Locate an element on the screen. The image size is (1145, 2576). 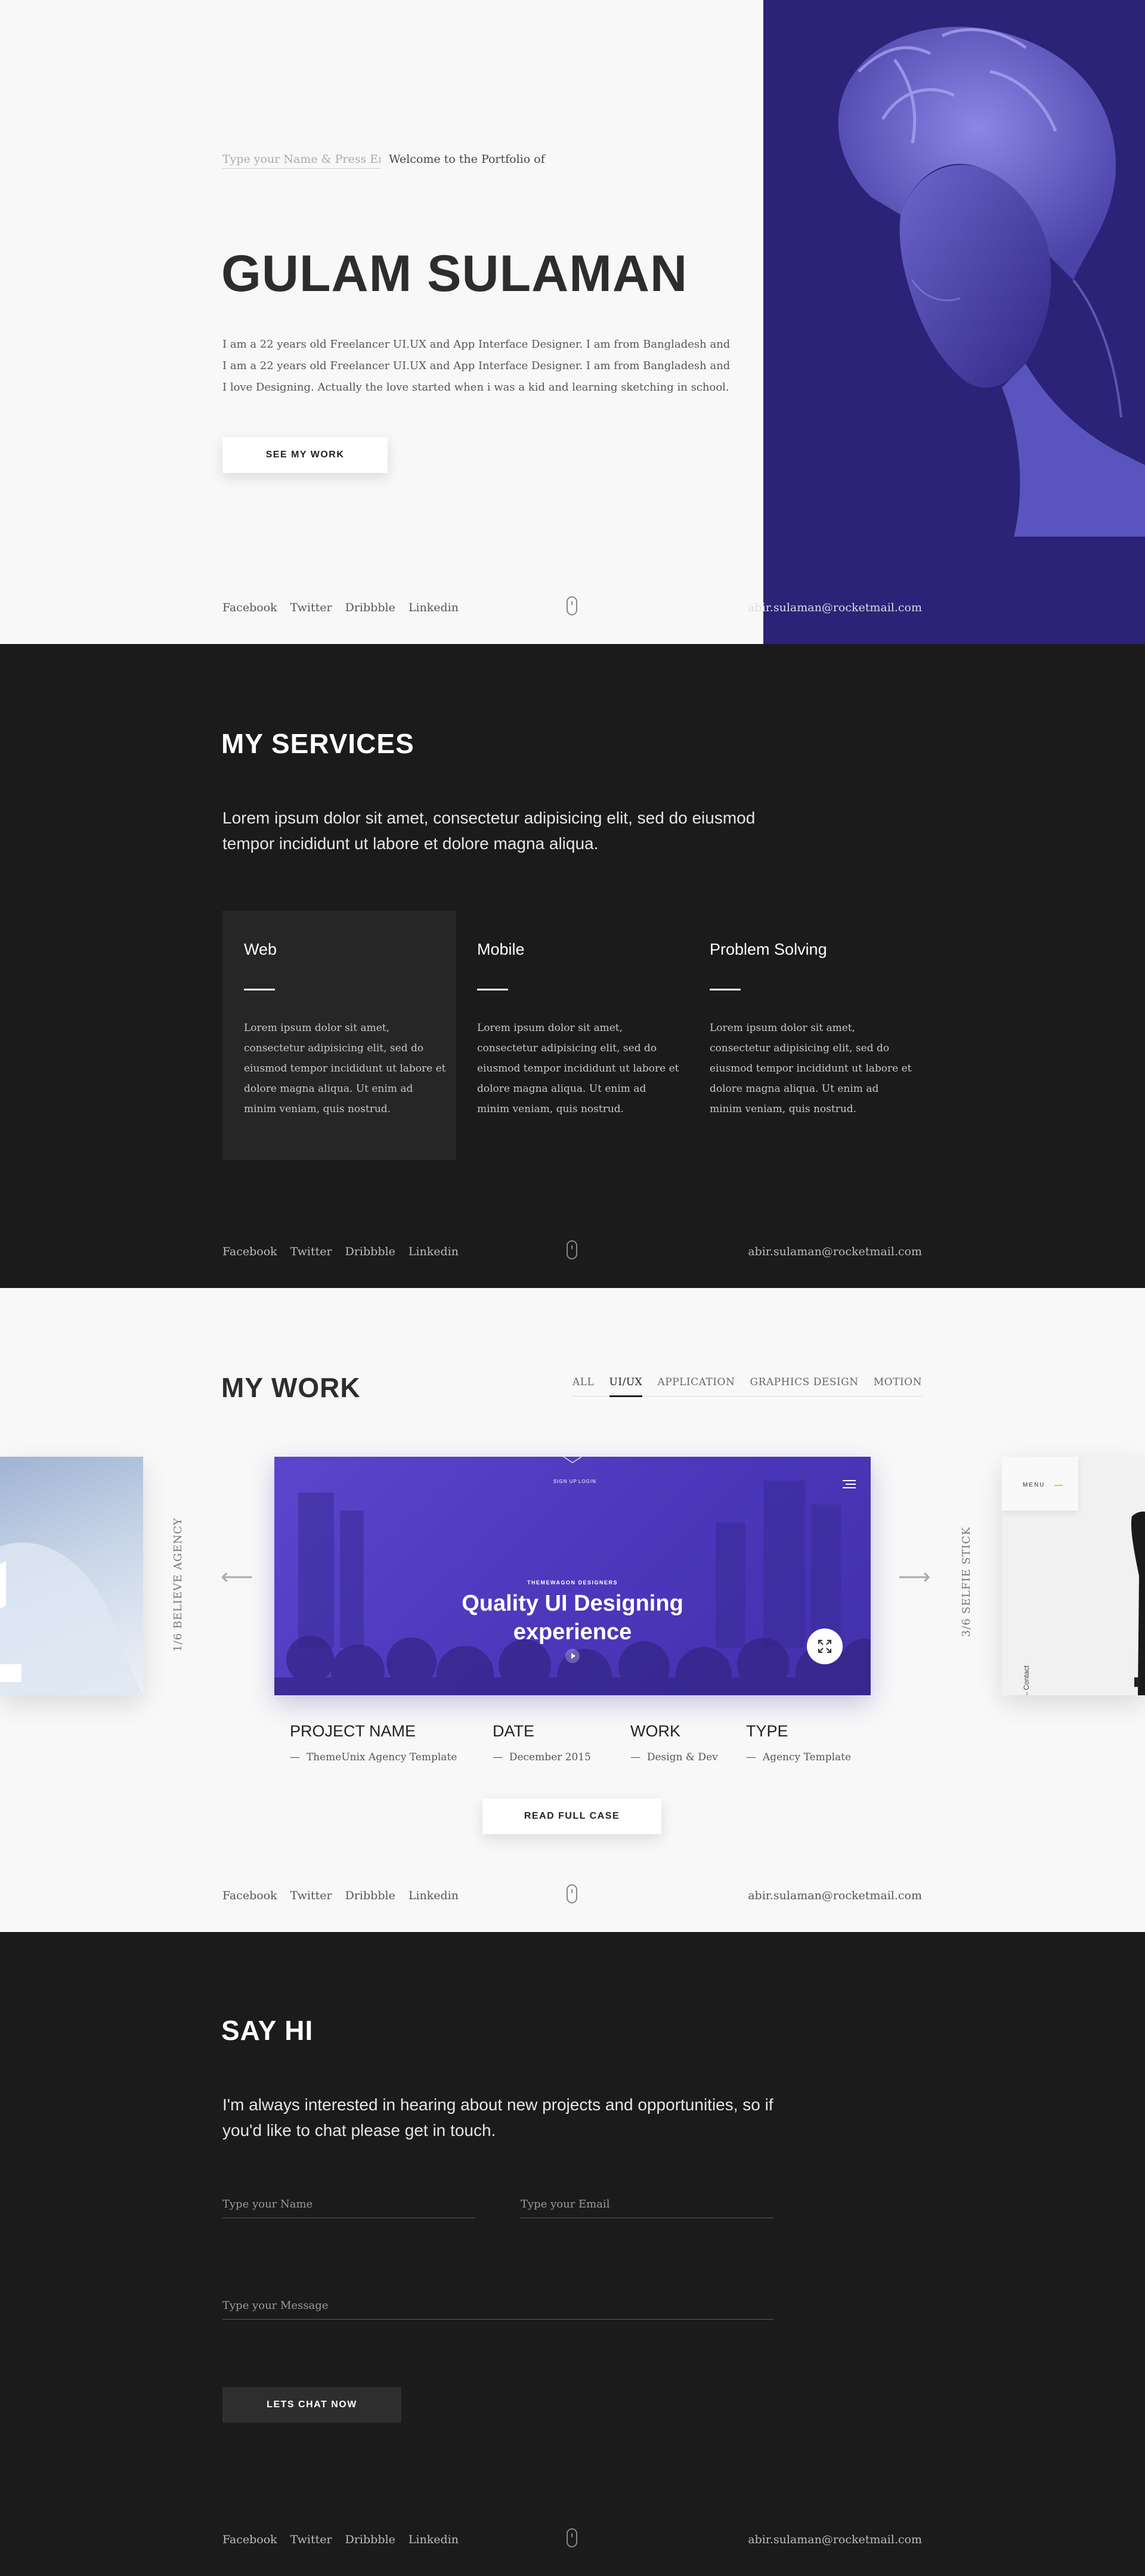
filter-application: APPLICATION is located at coordinates (696, 1386).